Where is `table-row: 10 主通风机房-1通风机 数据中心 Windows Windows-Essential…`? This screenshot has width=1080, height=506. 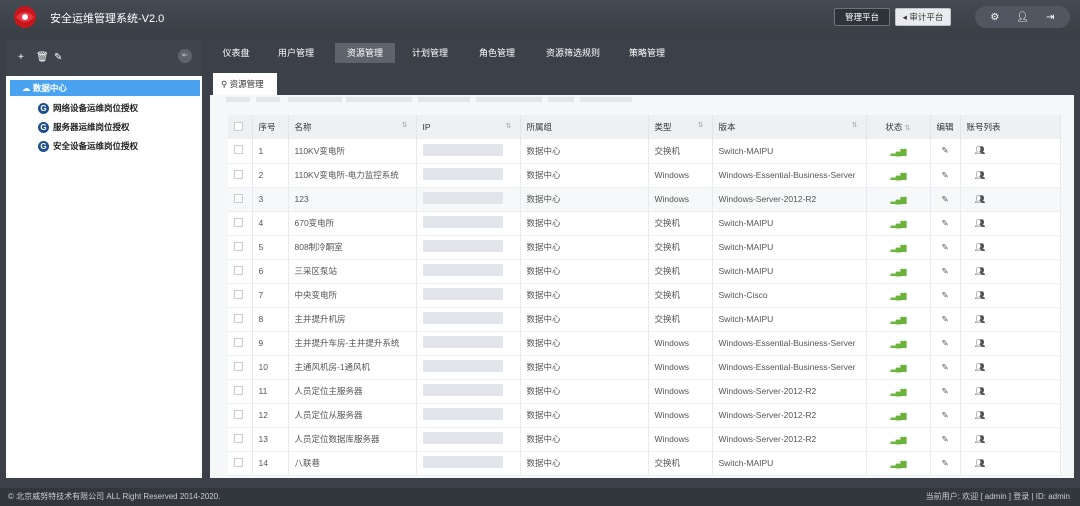
table-row: 10 主通风机房-1通风机 数据中心 Windows Windows-Essential… is located at coordinates (644, 367).